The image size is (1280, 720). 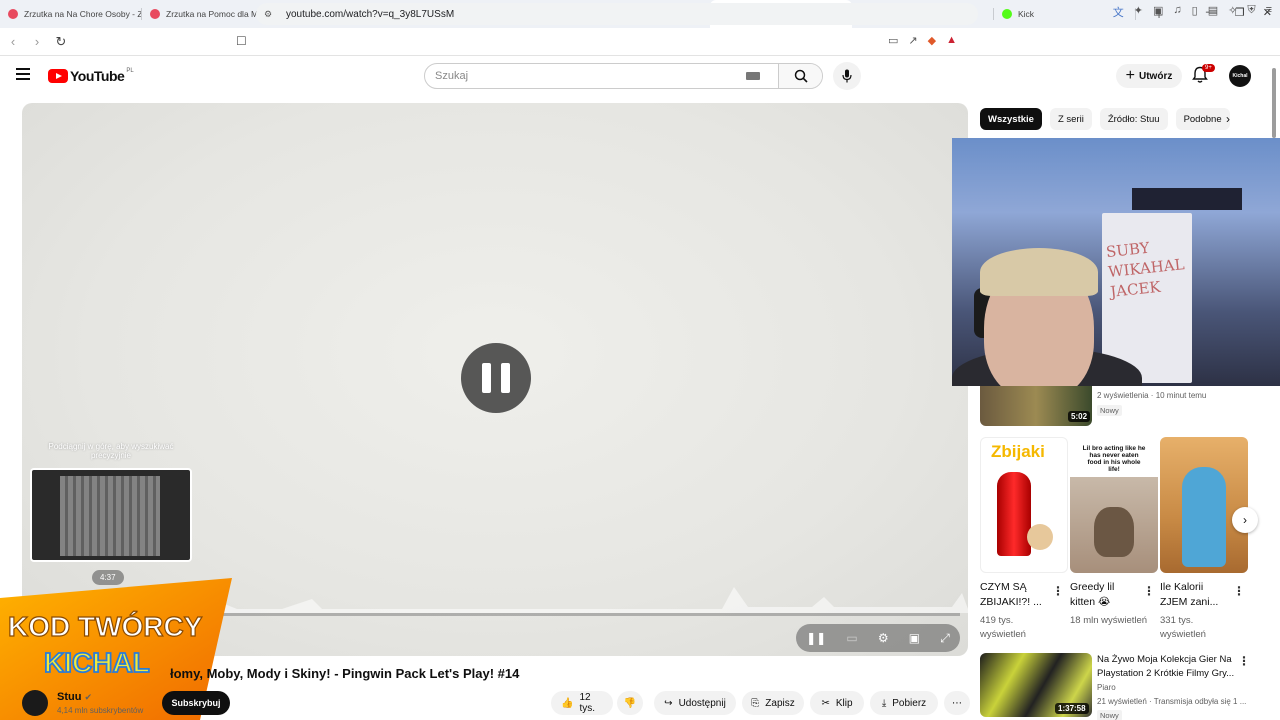 What do you see at coordinates (912, 40) in the screenshot?
I see `share-icon: ↗` at bounding box center [912, 40].